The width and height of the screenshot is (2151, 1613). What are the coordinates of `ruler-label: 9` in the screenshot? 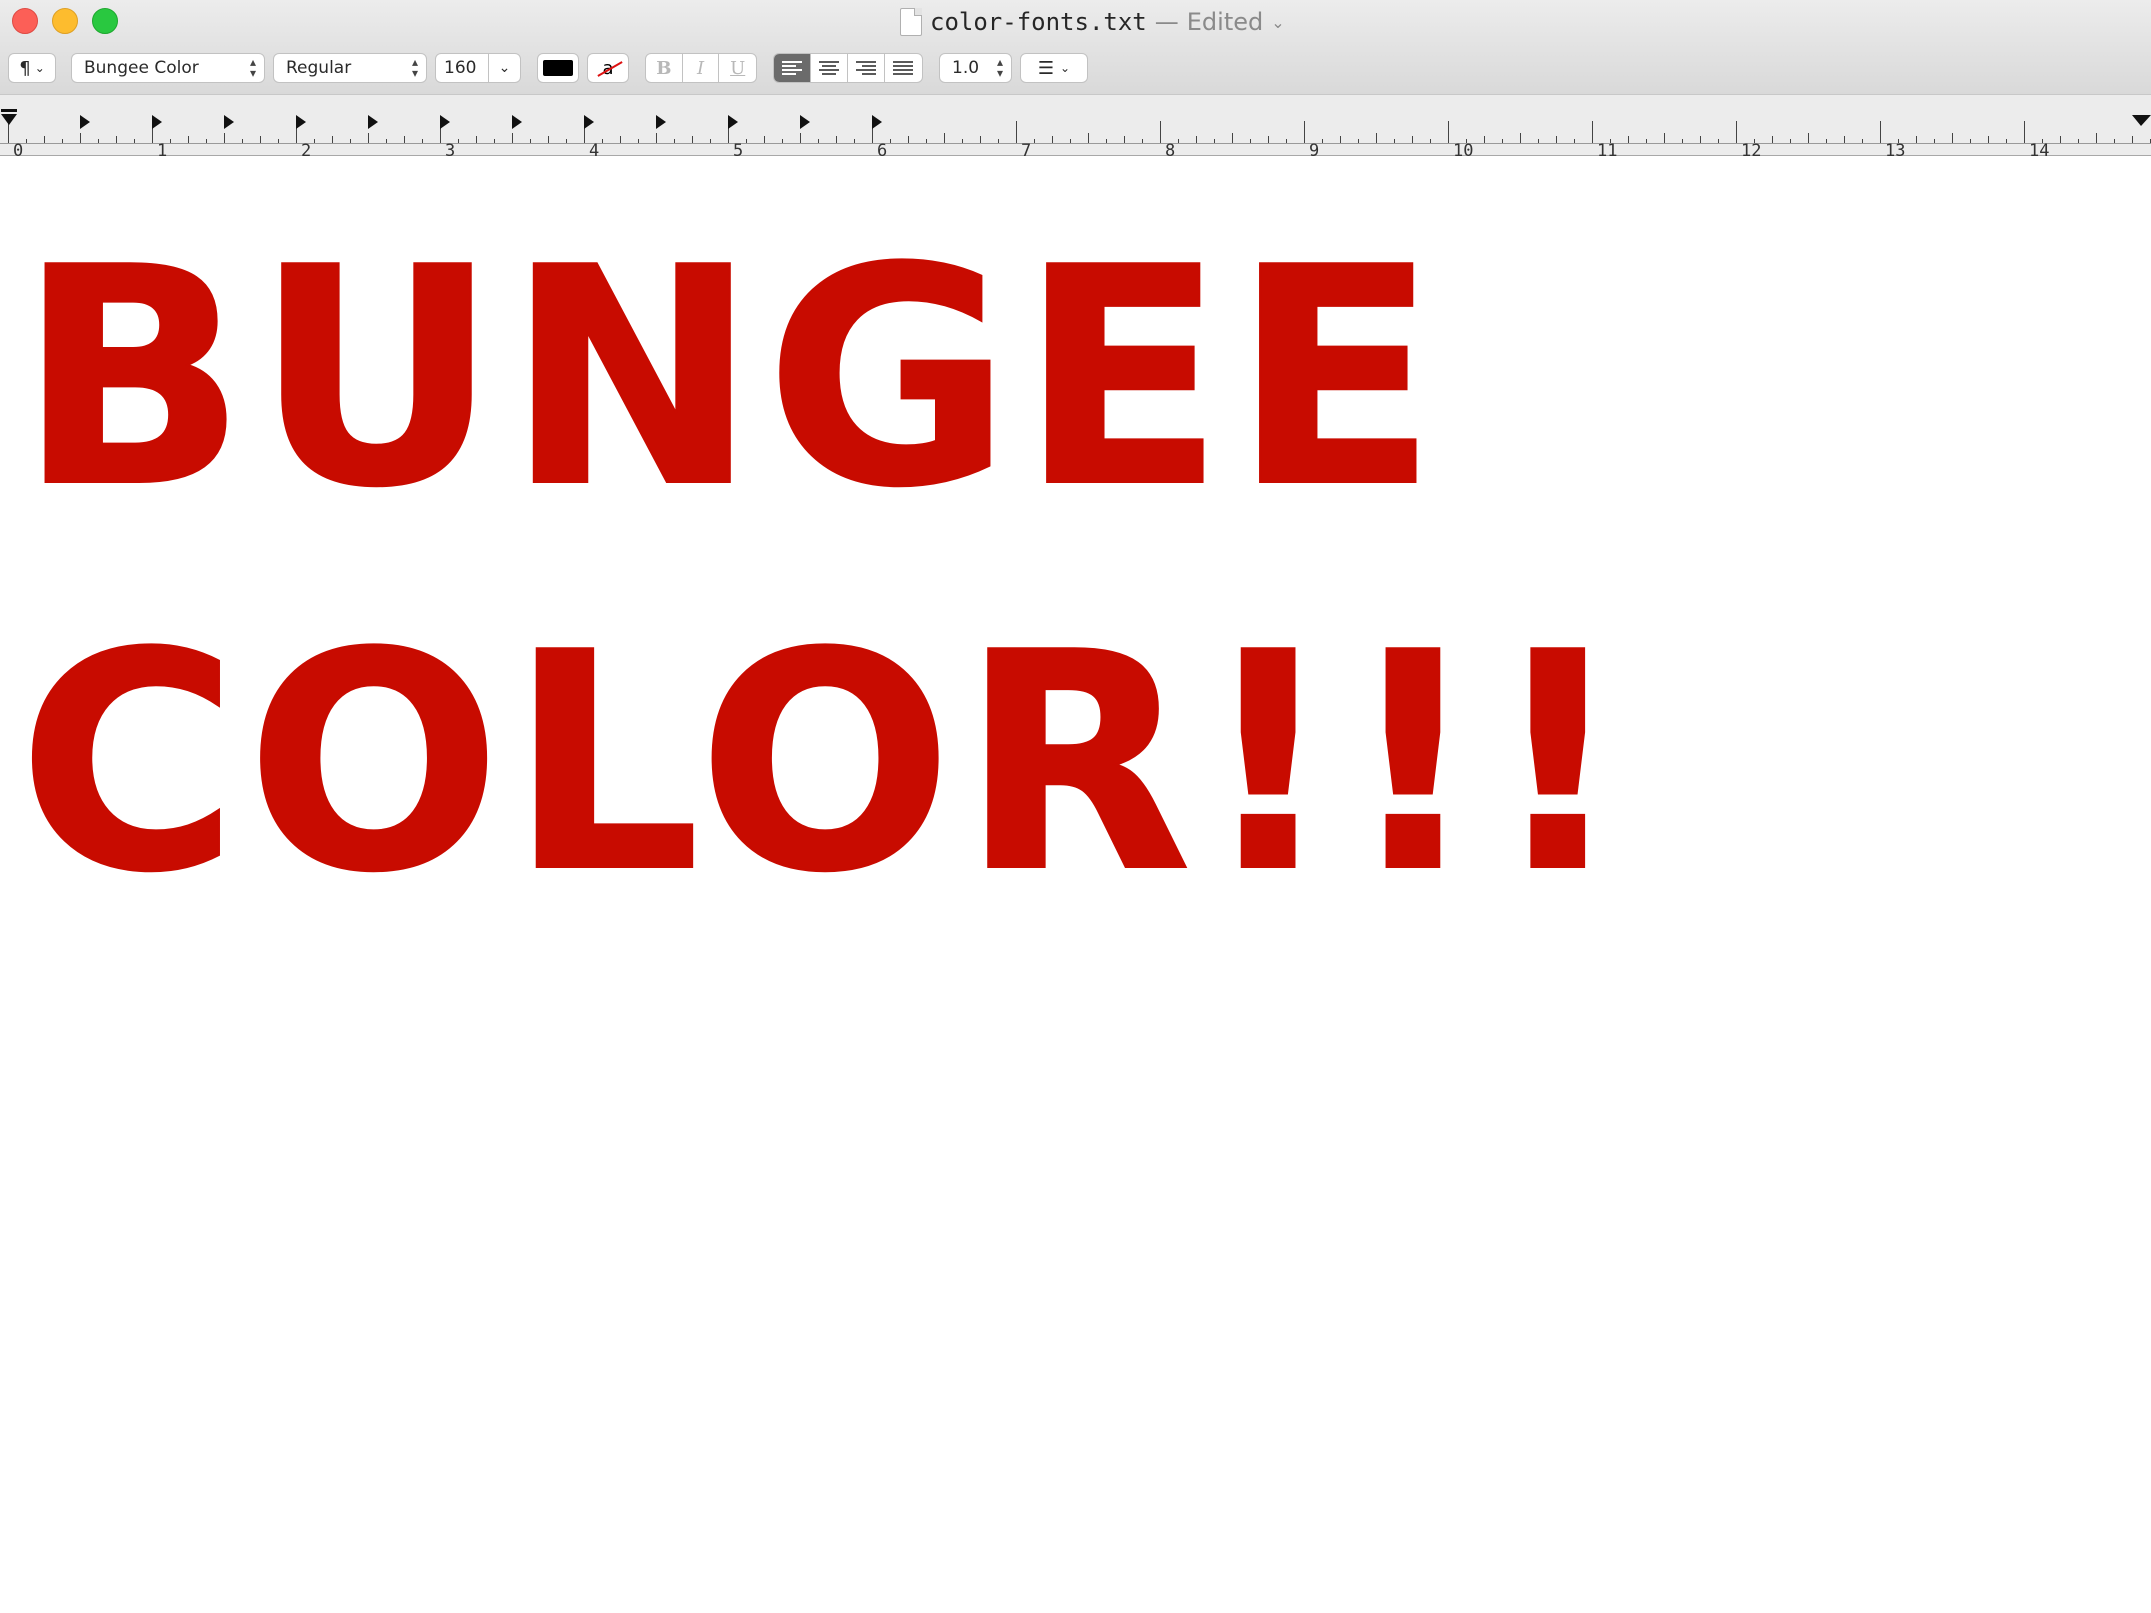 It's located at (1314, 149).